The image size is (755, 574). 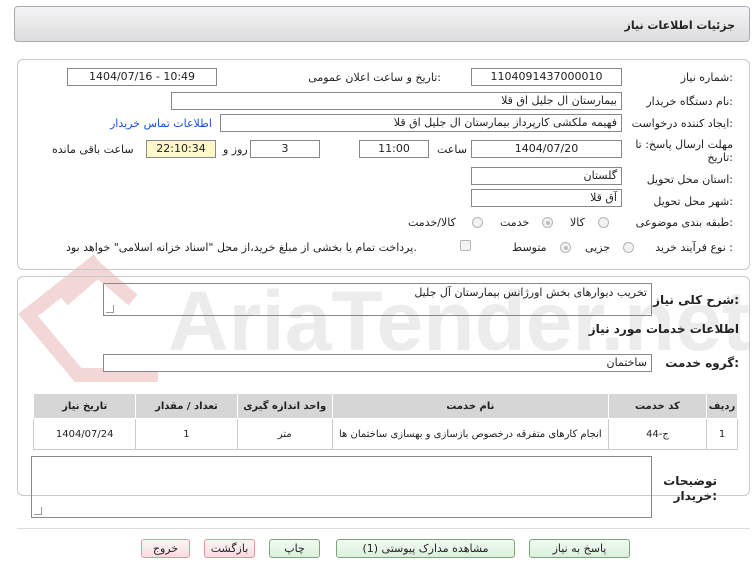 What do you see at coordinates (657, 434) in the screenshot?
I see `cell-service-code: ج-44` at bounding box center [657, 434].